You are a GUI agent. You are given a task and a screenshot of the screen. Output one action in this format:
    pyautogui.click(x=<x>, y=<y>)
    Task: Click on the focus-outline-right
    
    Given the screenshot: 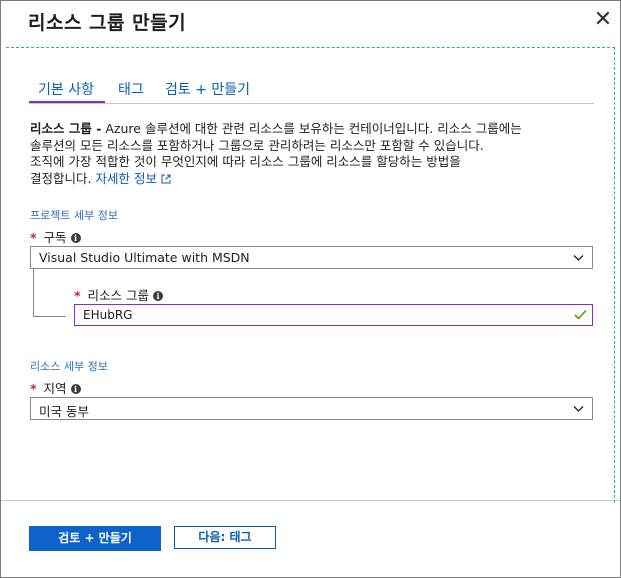 What is the action you would take?
    pyautogui.click(x=614, y=275)
    